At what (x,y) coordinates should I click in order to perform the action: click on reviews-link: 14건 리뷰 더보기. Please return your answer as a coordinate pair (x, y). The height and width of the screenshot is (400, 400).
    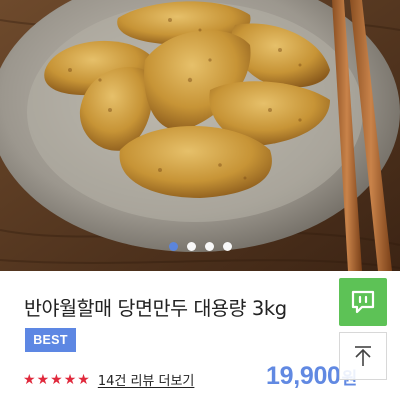
    Looking at the image, I should click on (146, 379).